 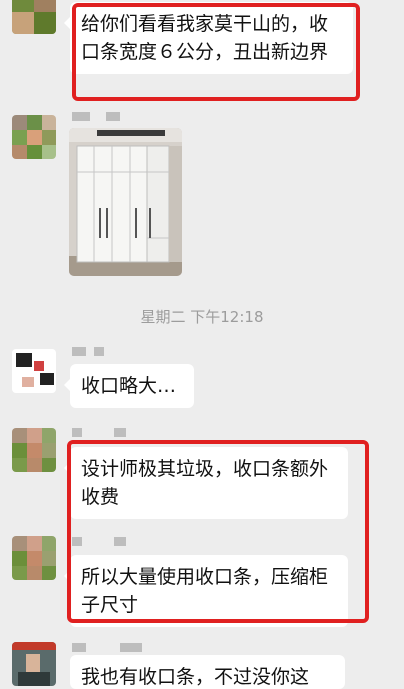 I want to click on highlight-box, so click(x=216, y=52).